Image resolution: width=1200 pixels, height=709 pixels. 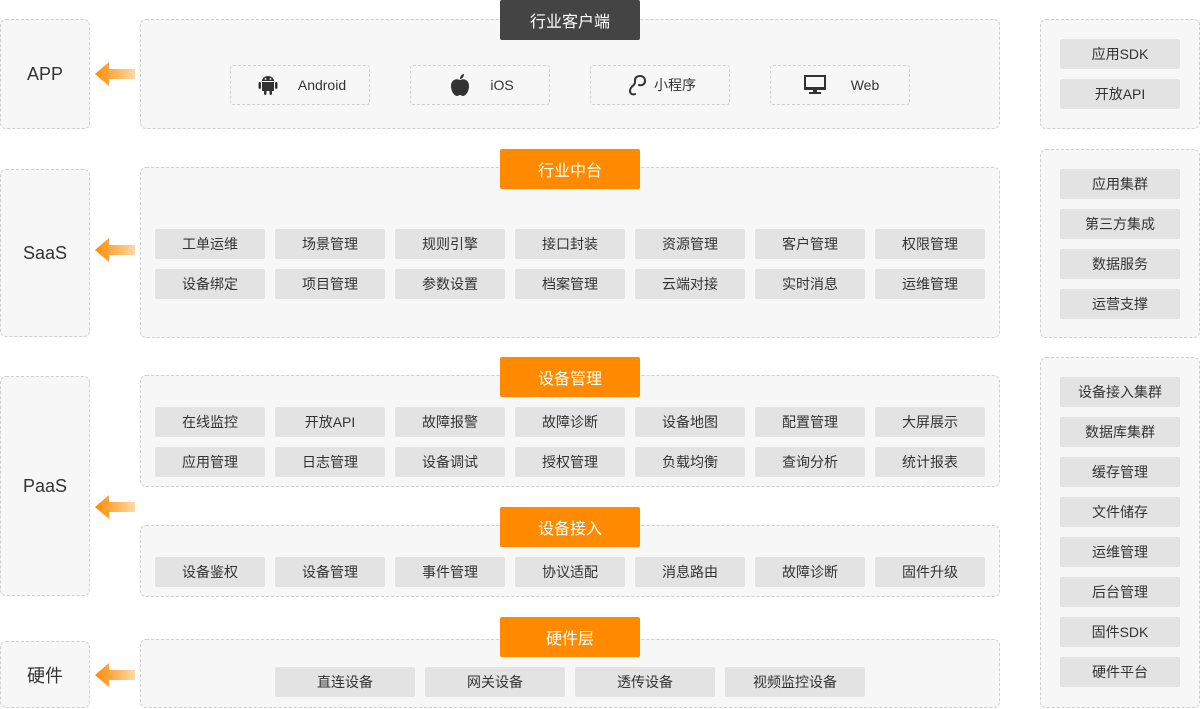 What do you see at coordinates (1120, 512) in the screenshot?
I see `right-chip: 文件储存` at bounding box center [1120, 512].